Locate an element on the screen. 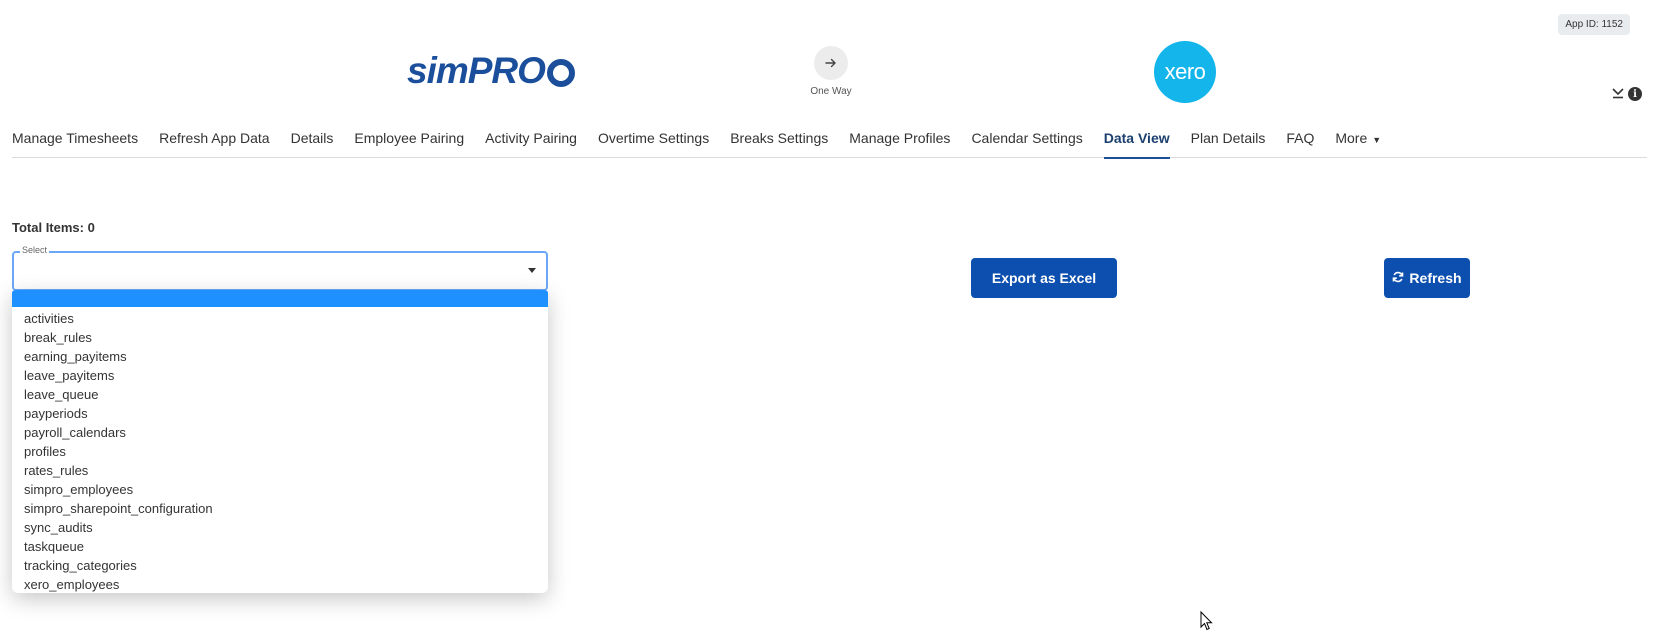 Image resolution: width=1660 pixels, height=634 pixels. total-items: Total Items: 0 is located at coordinates (53, 227).